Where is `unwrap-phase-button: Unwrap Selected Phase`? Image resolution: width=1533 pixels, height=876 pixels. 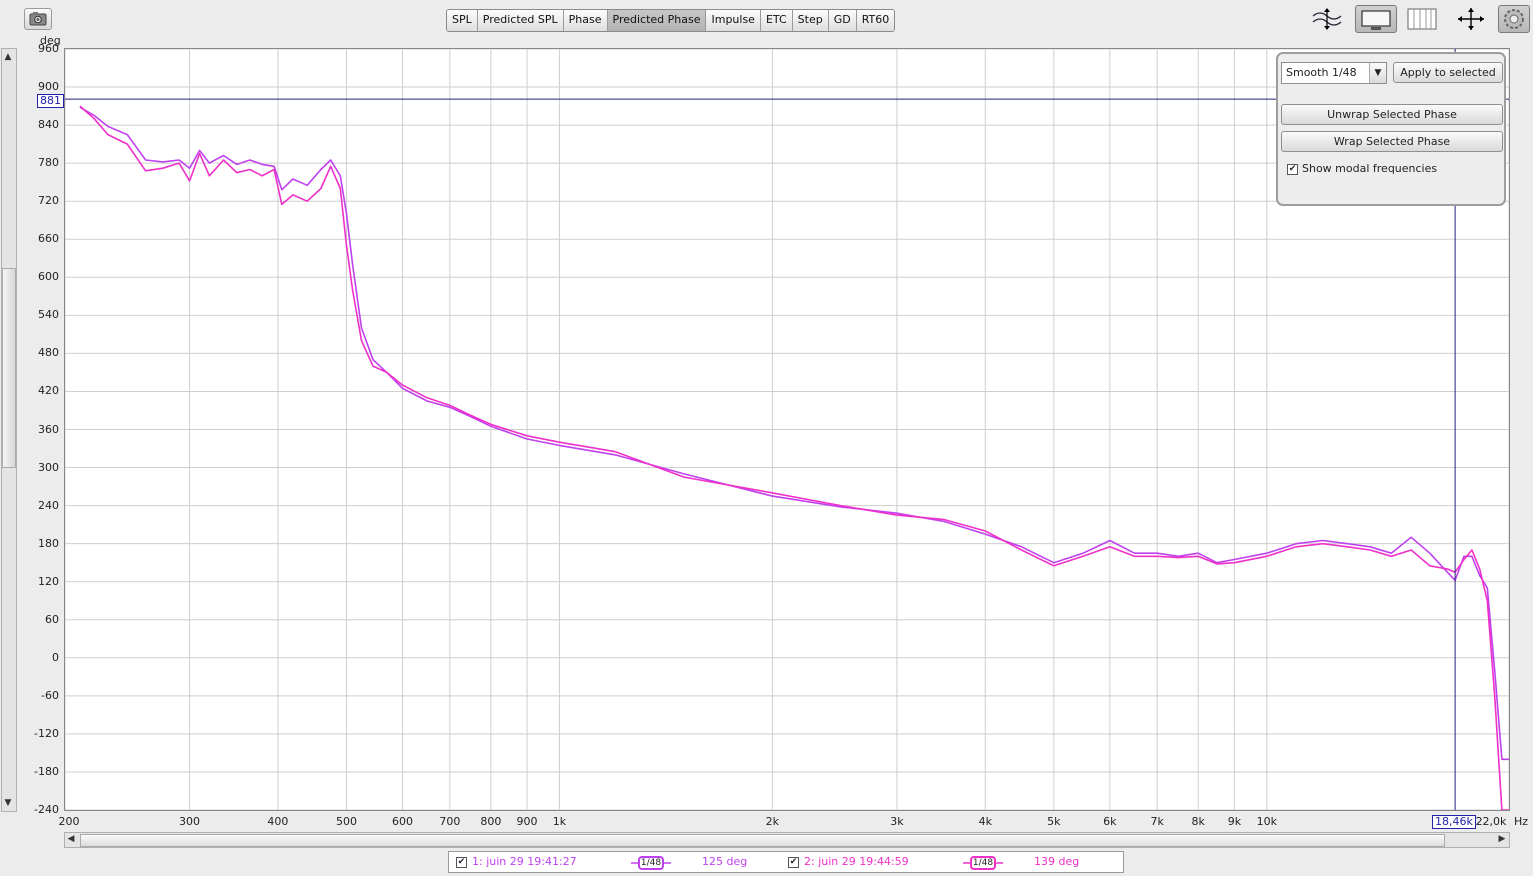
unwrap-phase-button: Unwrap Selected Phase is located at coordinates (1392, 114).